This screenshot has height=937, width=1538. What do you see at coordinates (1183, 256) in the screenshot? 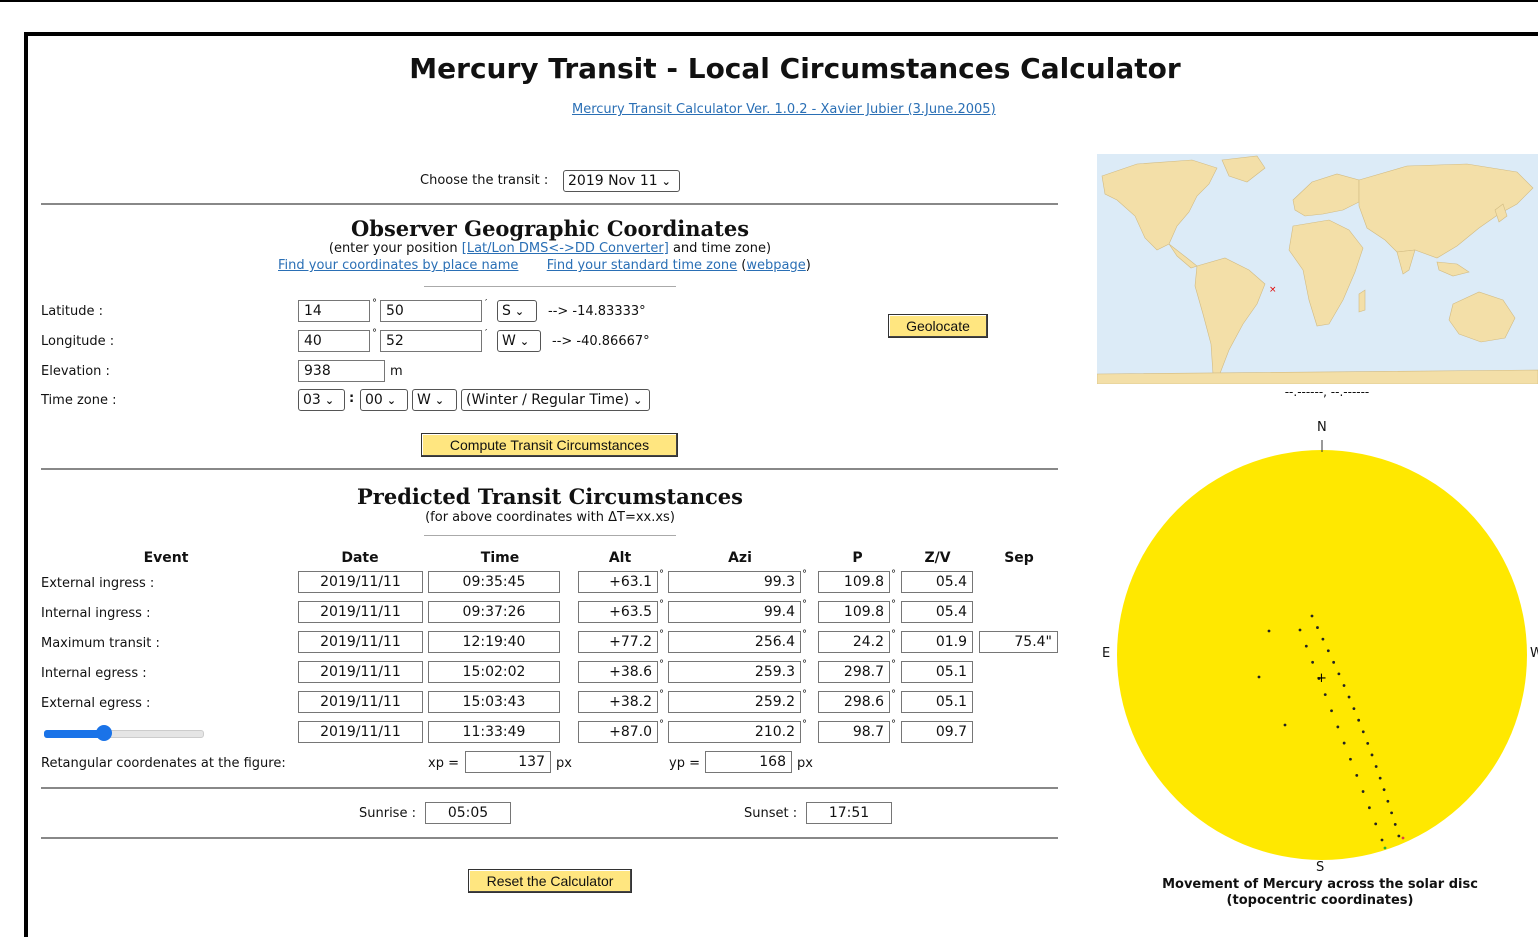
I see `central-america` at bounding box center [1183, 256].